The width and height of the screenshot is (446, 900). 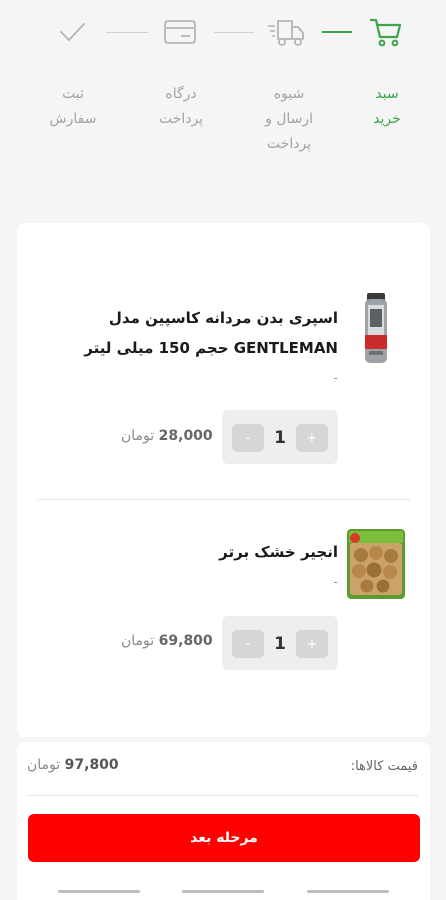 I want to click on checkmark-icon, so click(x=72, y=32).